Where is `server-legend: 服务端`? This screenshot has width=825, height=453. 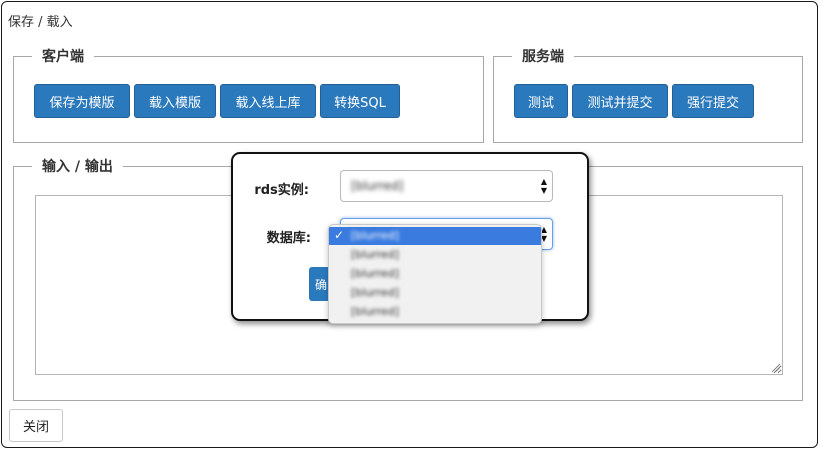 server-legend: 服务端 is located at coordinates (543, 57).